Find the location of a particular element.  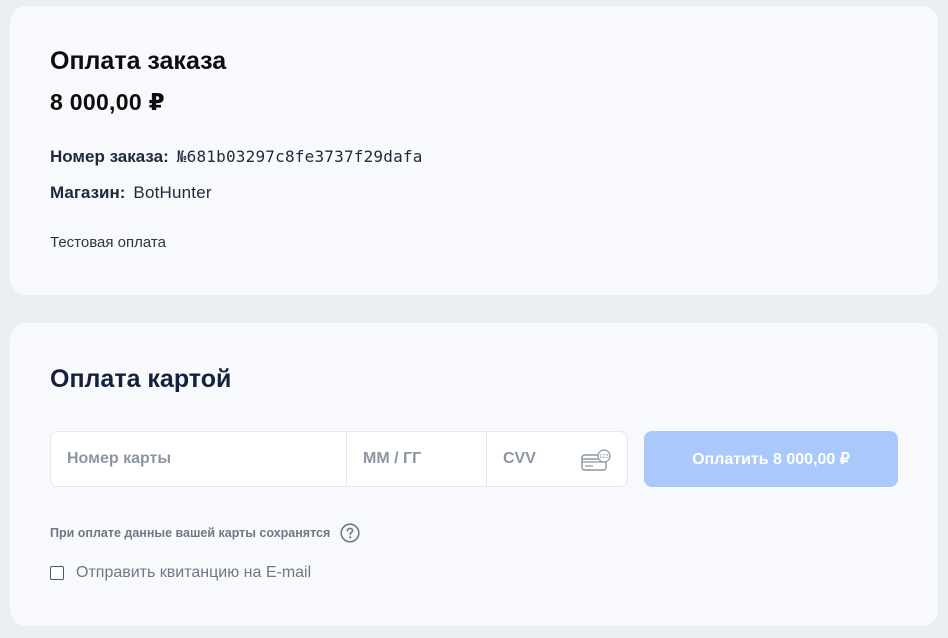

expiry-field is located at coordinates (417, 459).